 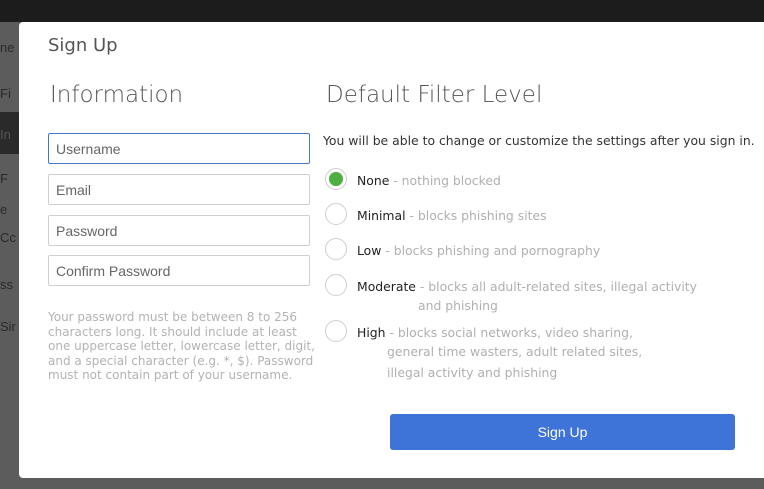 I want to click on sign-up-button: Sign Up, so click(x=562, y=432).